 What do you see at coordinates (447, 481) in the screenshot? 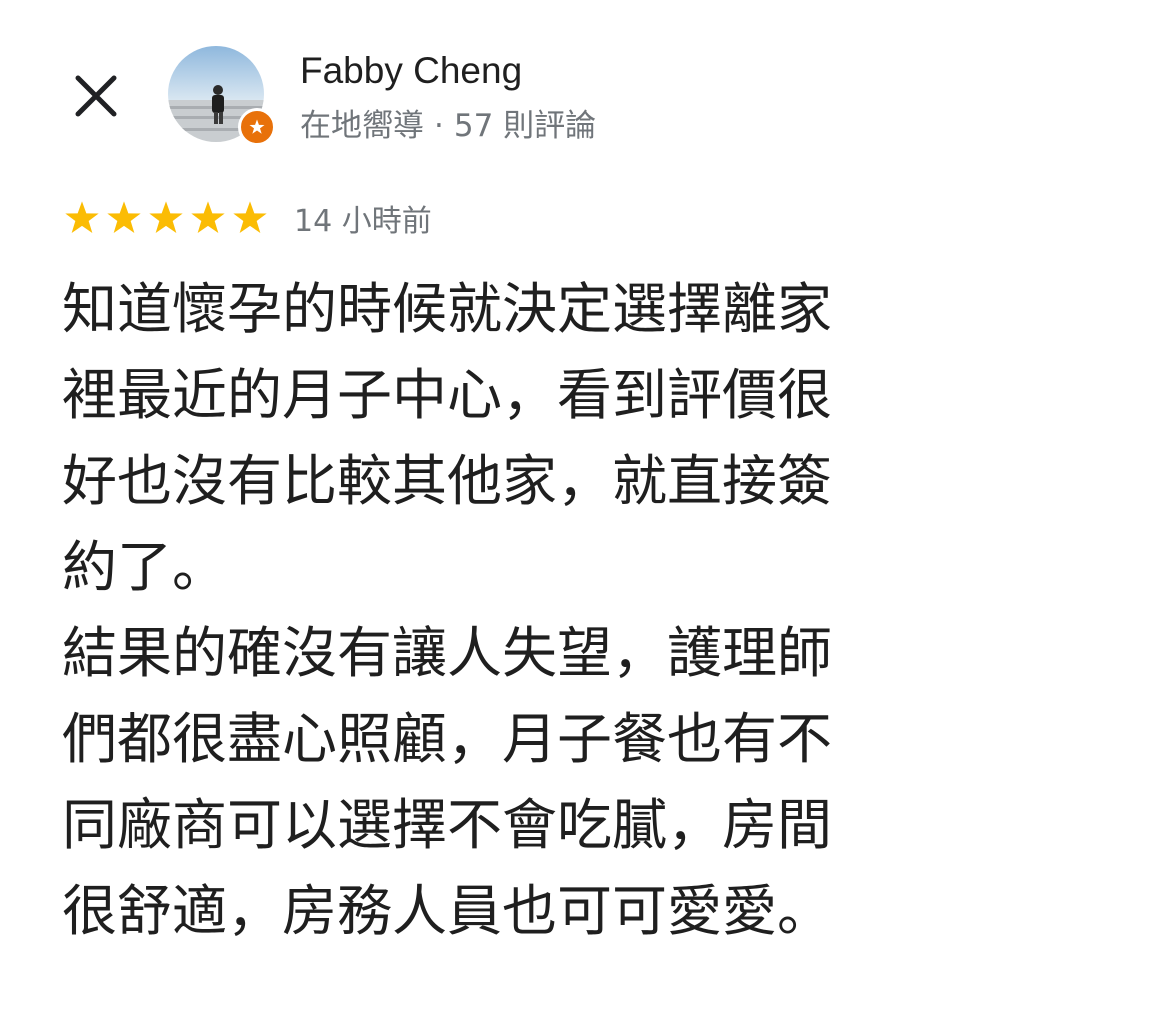
I see `review-line: 好也沒有比較其他家，就直接簽` at bounding box center [447, 481].